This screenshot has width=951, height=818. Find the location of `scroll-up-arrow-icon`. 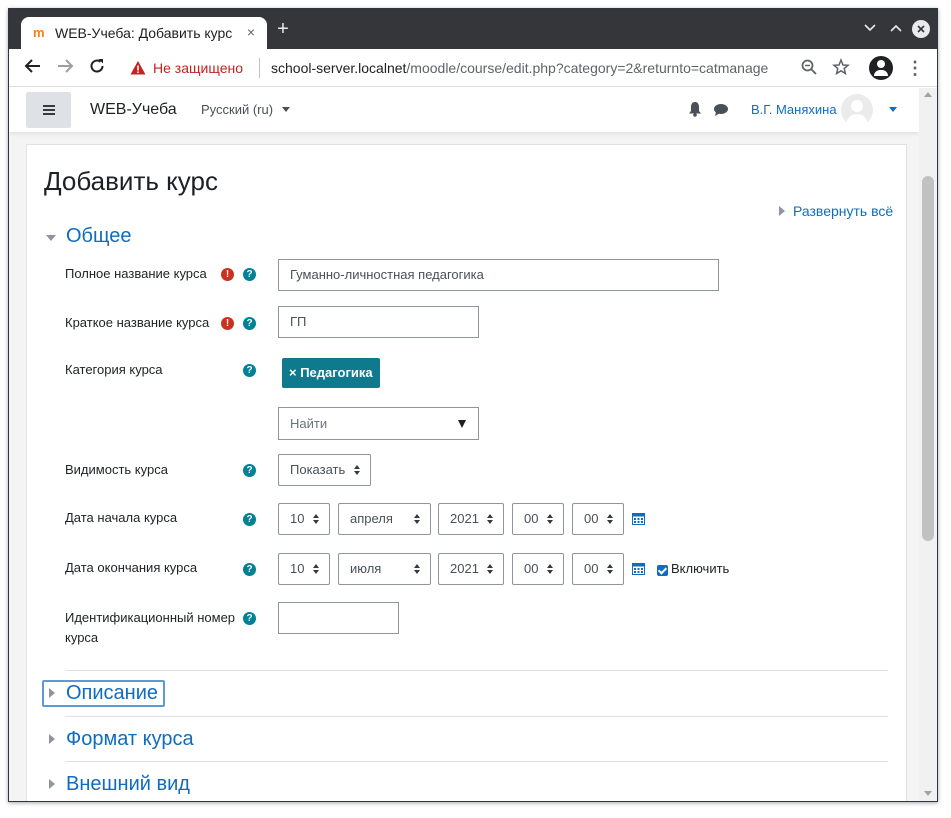

scroll-up-arrow-icon is located at coordinates (928, 94).